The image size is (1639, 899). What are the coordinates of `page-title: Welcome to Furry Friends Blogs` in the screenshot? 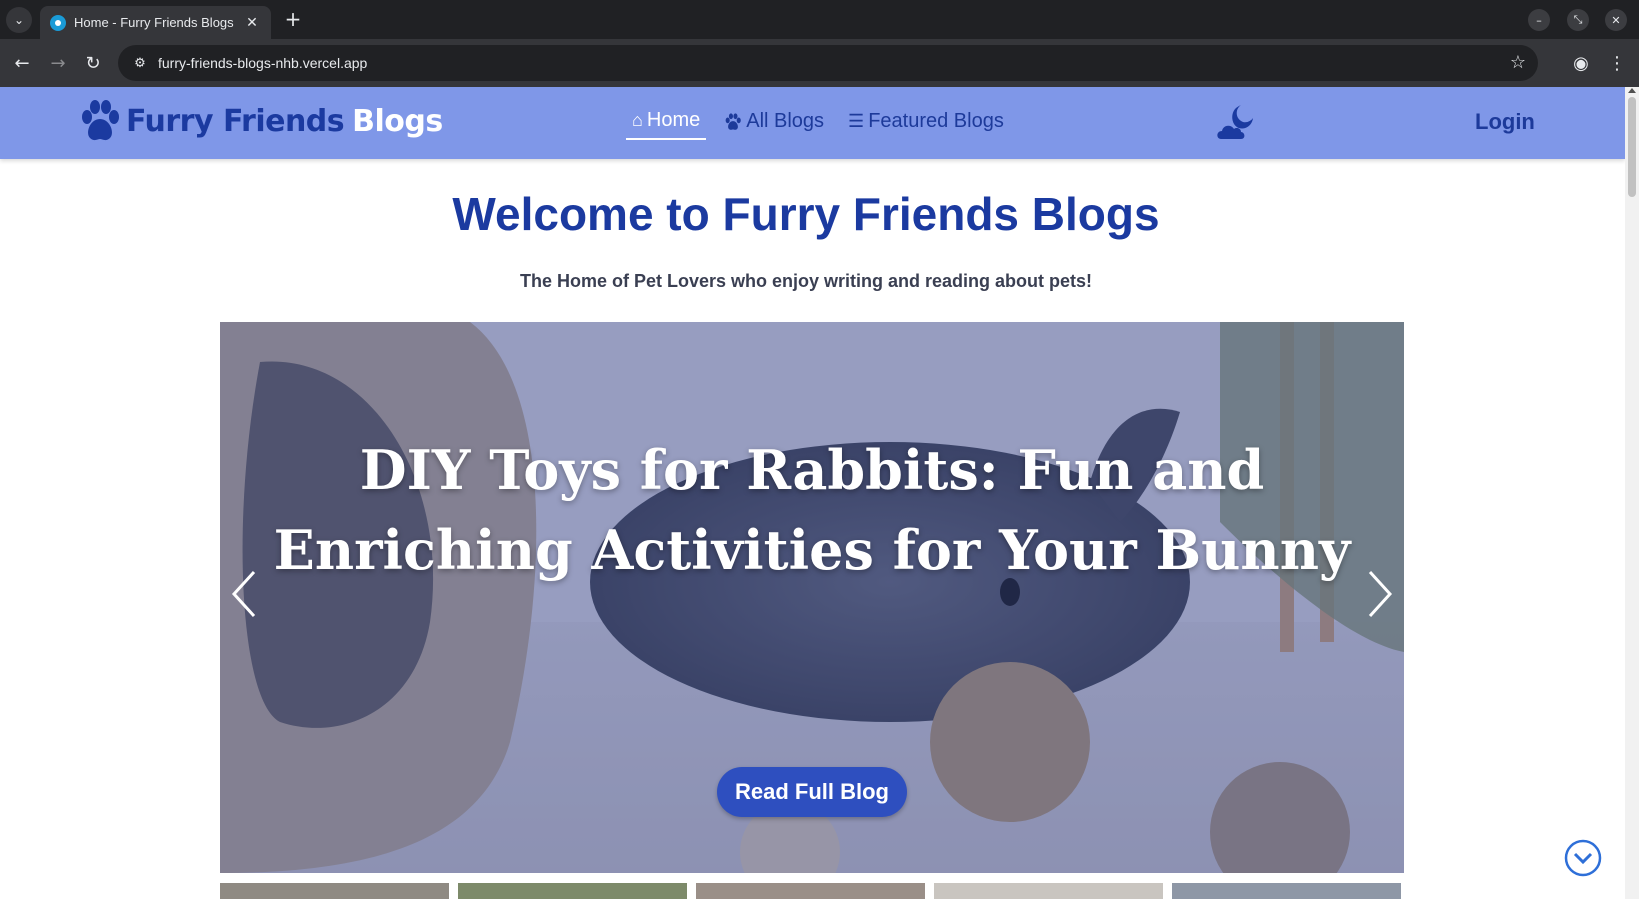 It's located at (806, 214).